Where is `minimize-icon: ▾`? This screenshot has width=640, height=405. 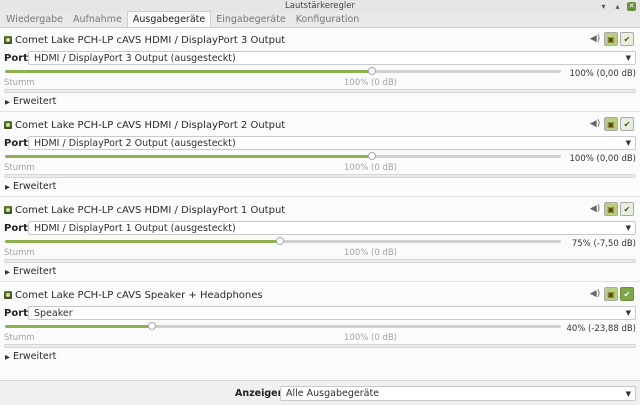
minimize-icon: ▾ is located at coordinates (603, 6).